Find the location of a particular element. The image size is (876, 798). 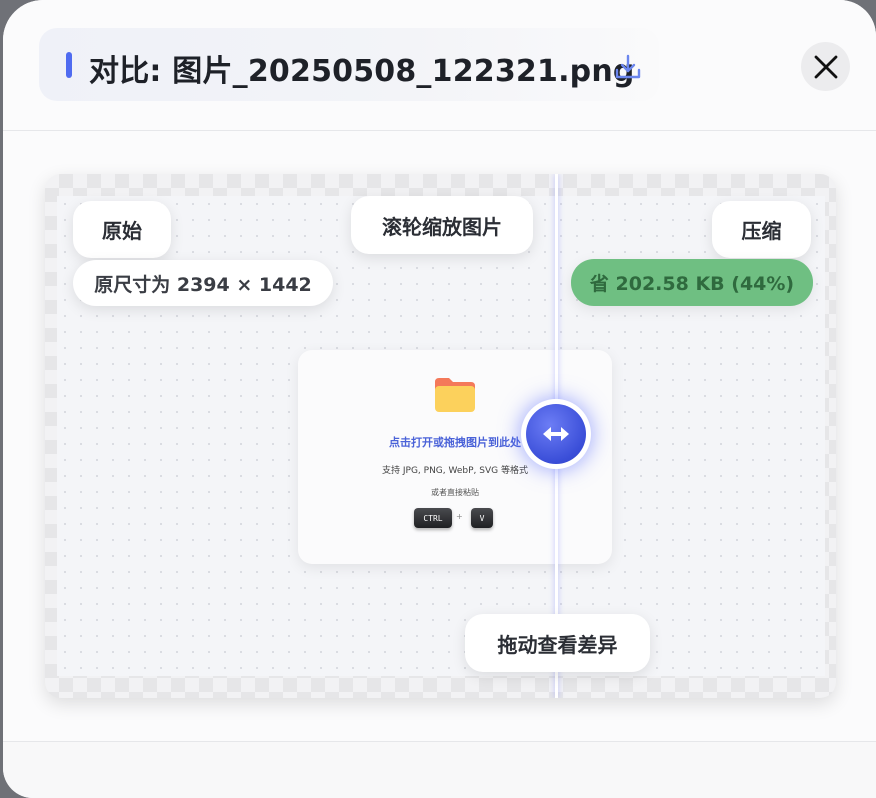

download-icon is located at coordinates (628, 67).